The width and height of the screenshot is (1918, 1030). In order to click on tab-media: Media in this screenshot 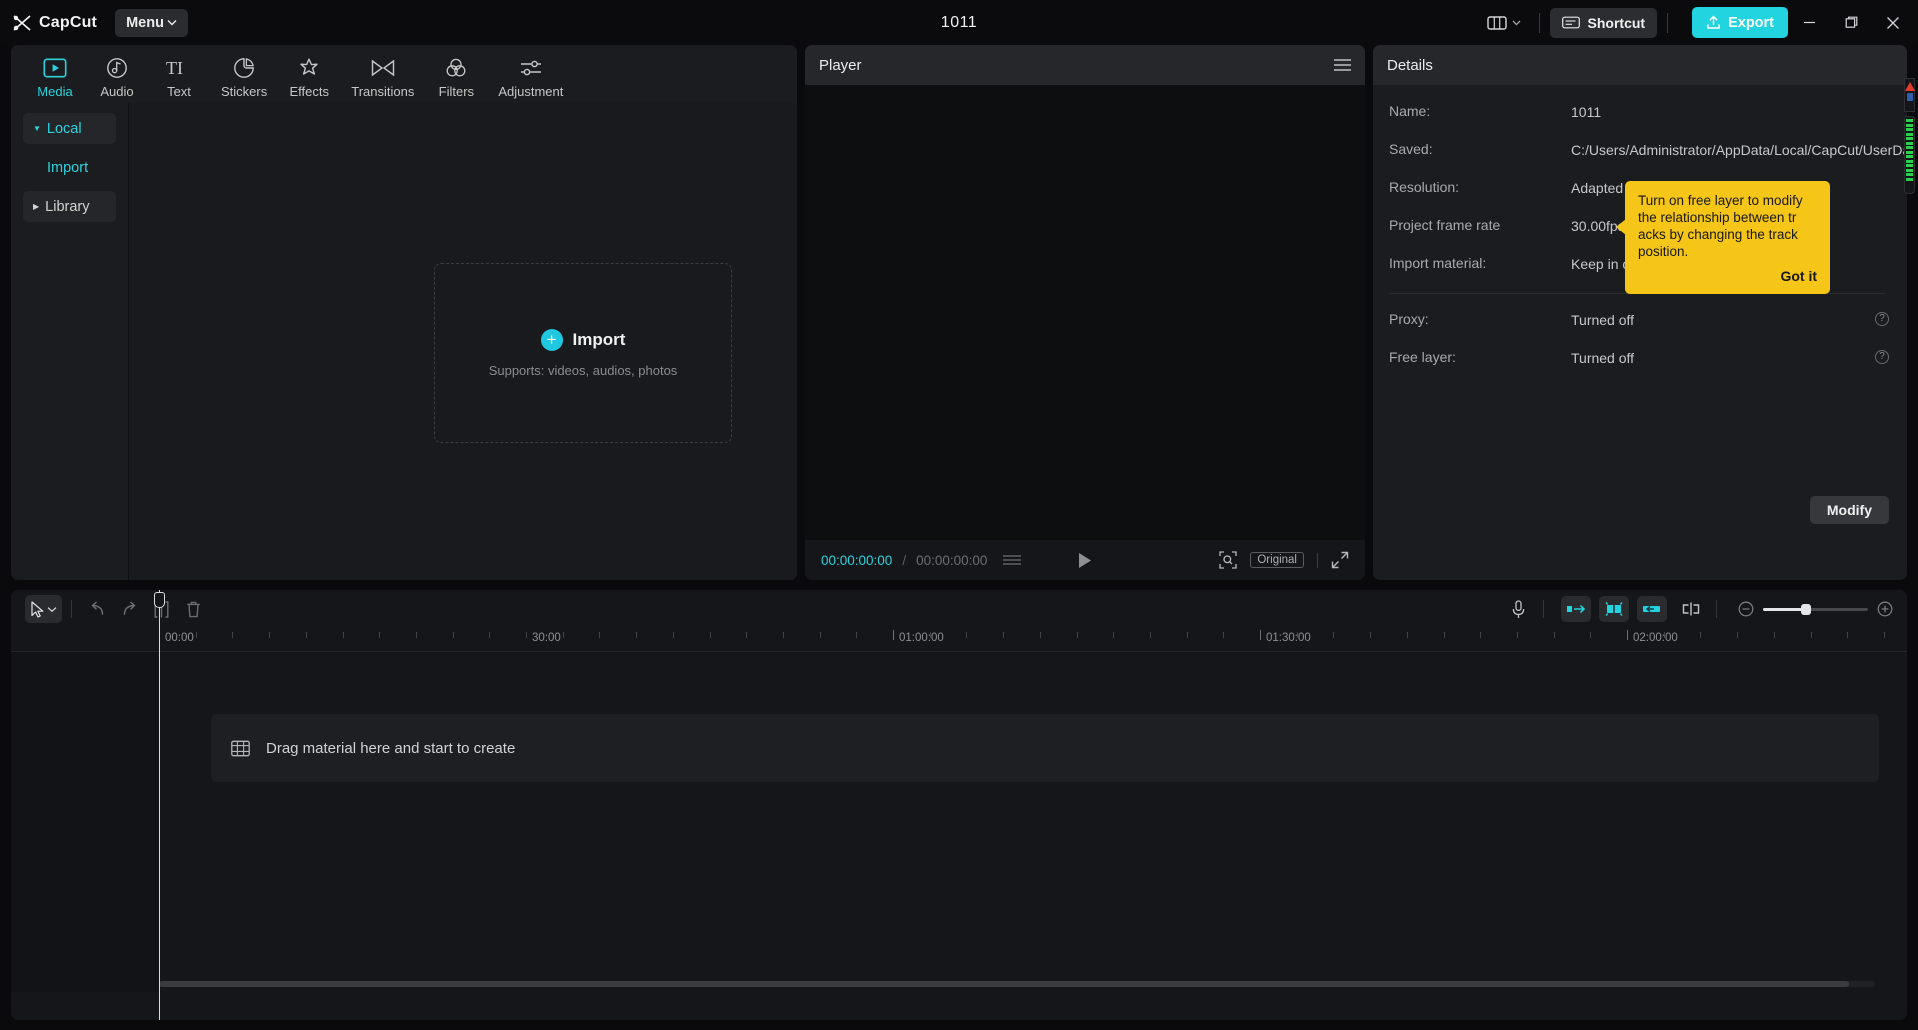, I will do `click(55, 76)`.